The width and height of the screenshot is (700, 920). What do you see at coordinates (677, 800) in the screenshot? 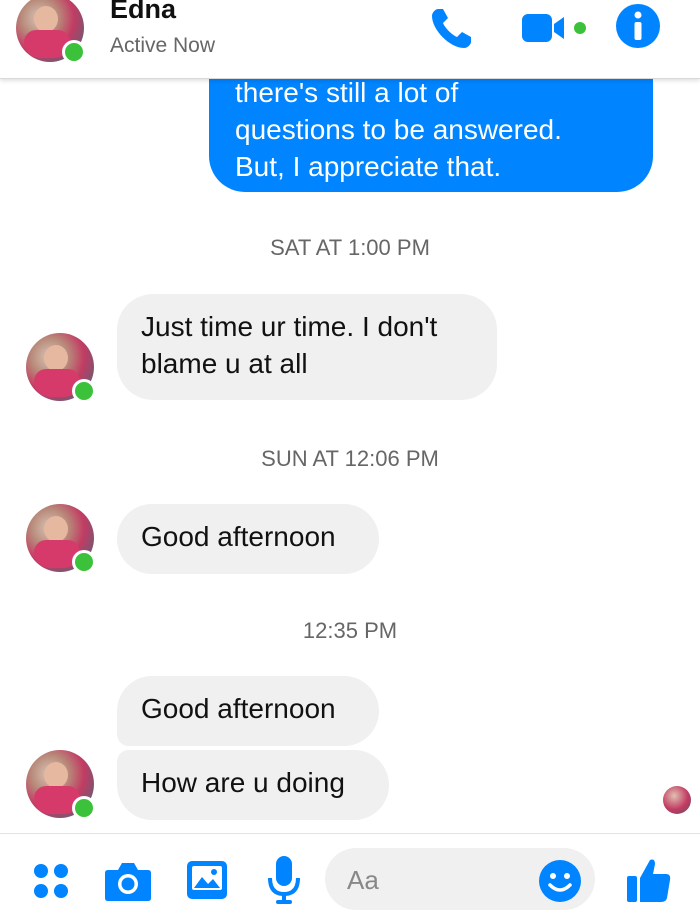
I see `seen-receipt-avatar` at bounding box center [677, 800].